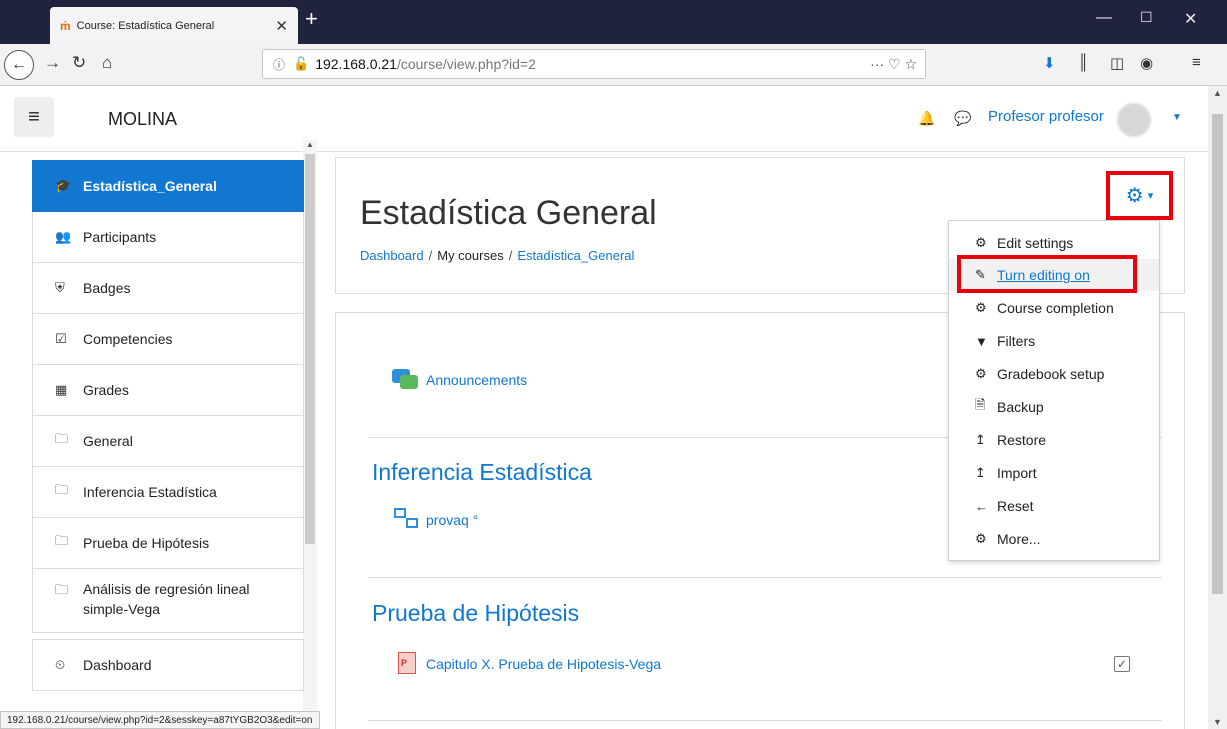 The image size is (1227, 729). I want to click on activity-resource: P Capitulo X. Prueba de Hipotesis-Vega, so click(528, 664).